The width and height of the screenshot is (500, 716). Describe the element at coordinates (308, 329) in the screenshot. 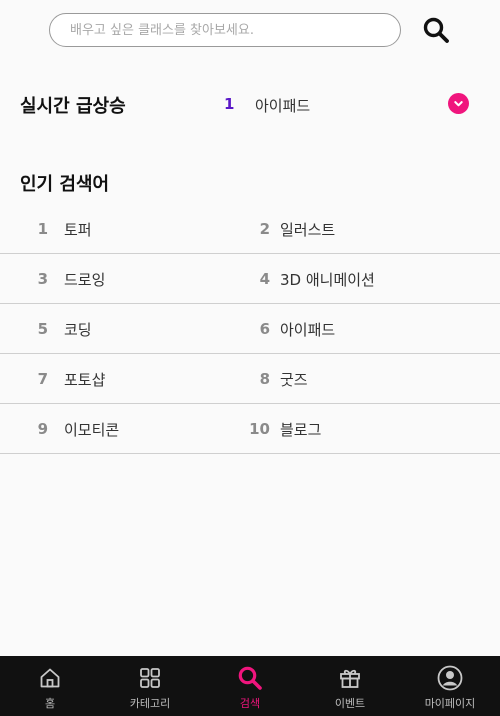

I see `list-item-term: 아이패드` at that location.